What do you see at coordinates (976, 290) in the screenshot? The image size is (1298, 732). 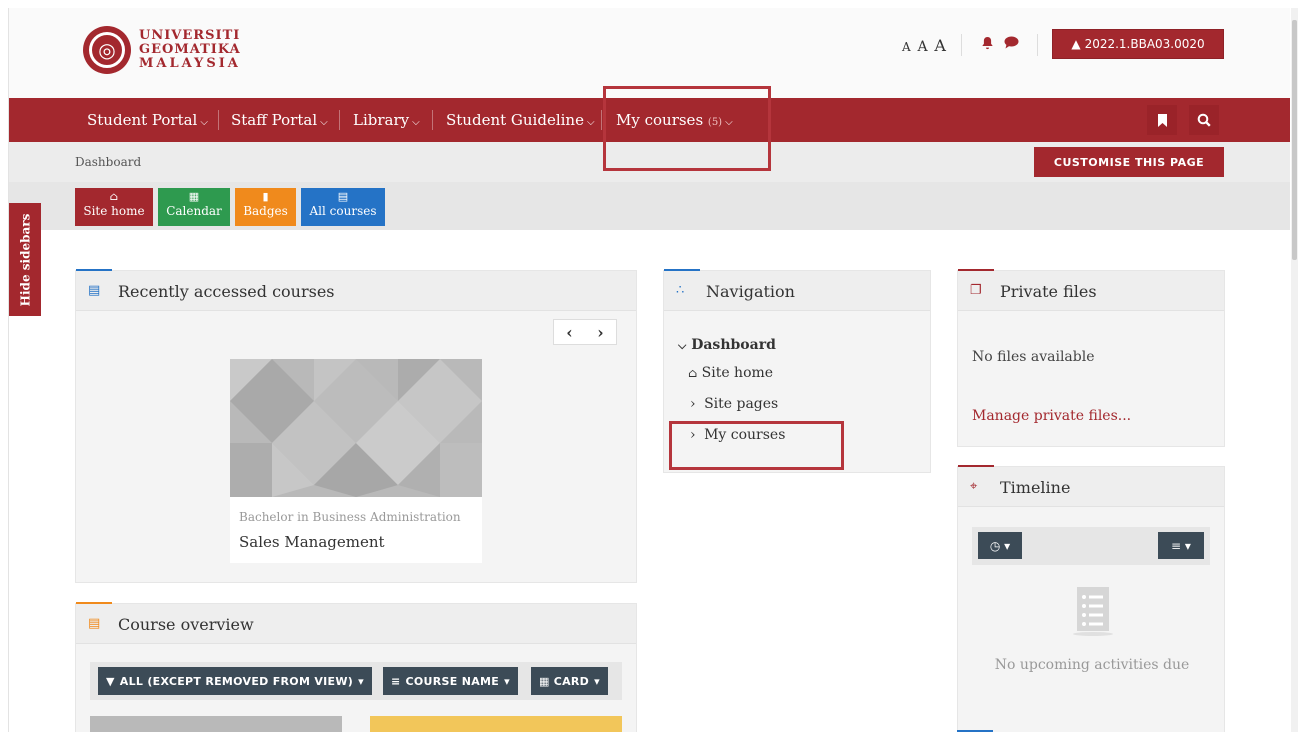 I see `files-icon: ❐` at bounding box center [976, 290].